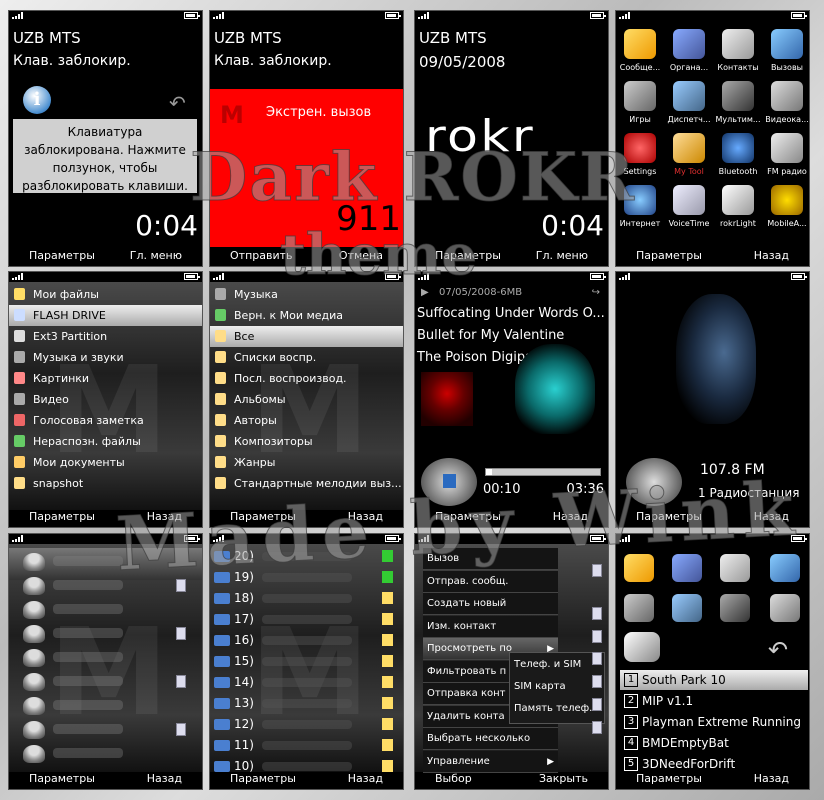 This screenshot has width=824, height=800. I want to click on app-item: FM радио, so click(786, 159).